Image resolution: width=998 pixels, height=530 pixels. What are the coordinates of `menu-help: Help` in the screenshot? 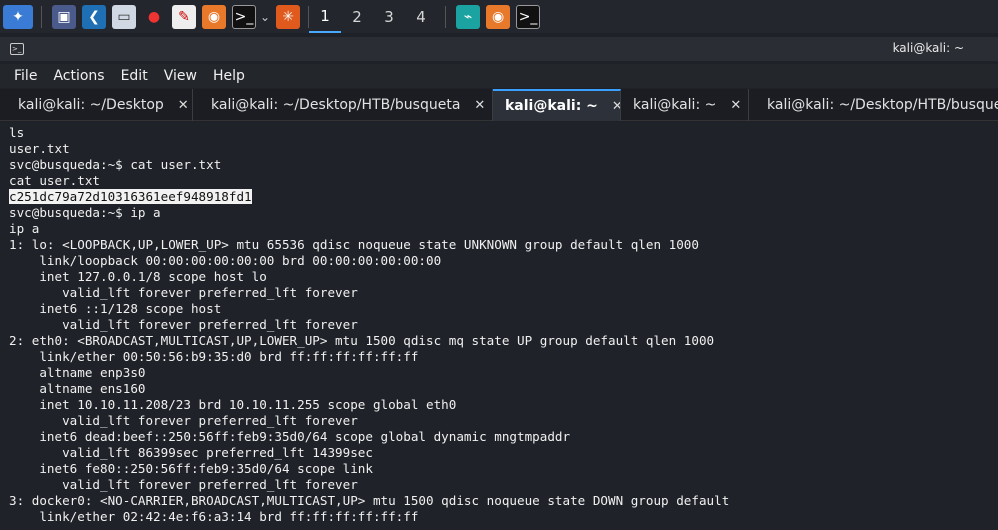 It's located at (229, 76).